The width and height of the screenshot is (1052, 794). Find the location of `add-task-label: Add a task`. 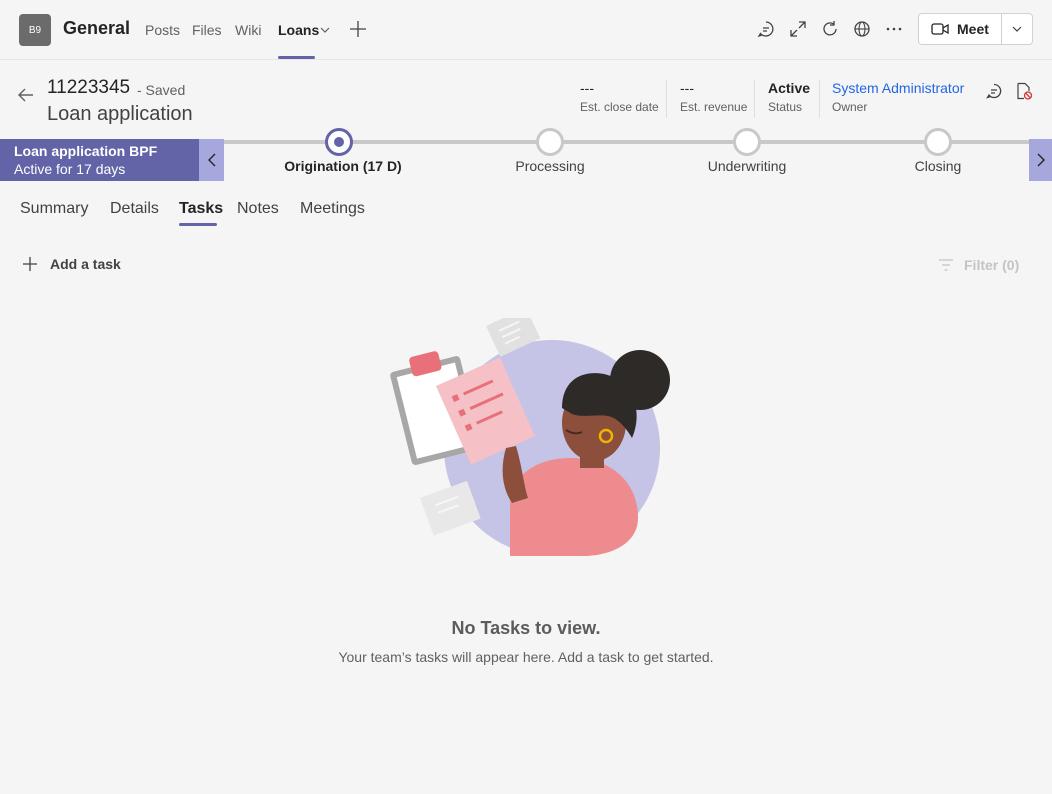

add-task-label: Add a task is located at coordinates (85, 264).